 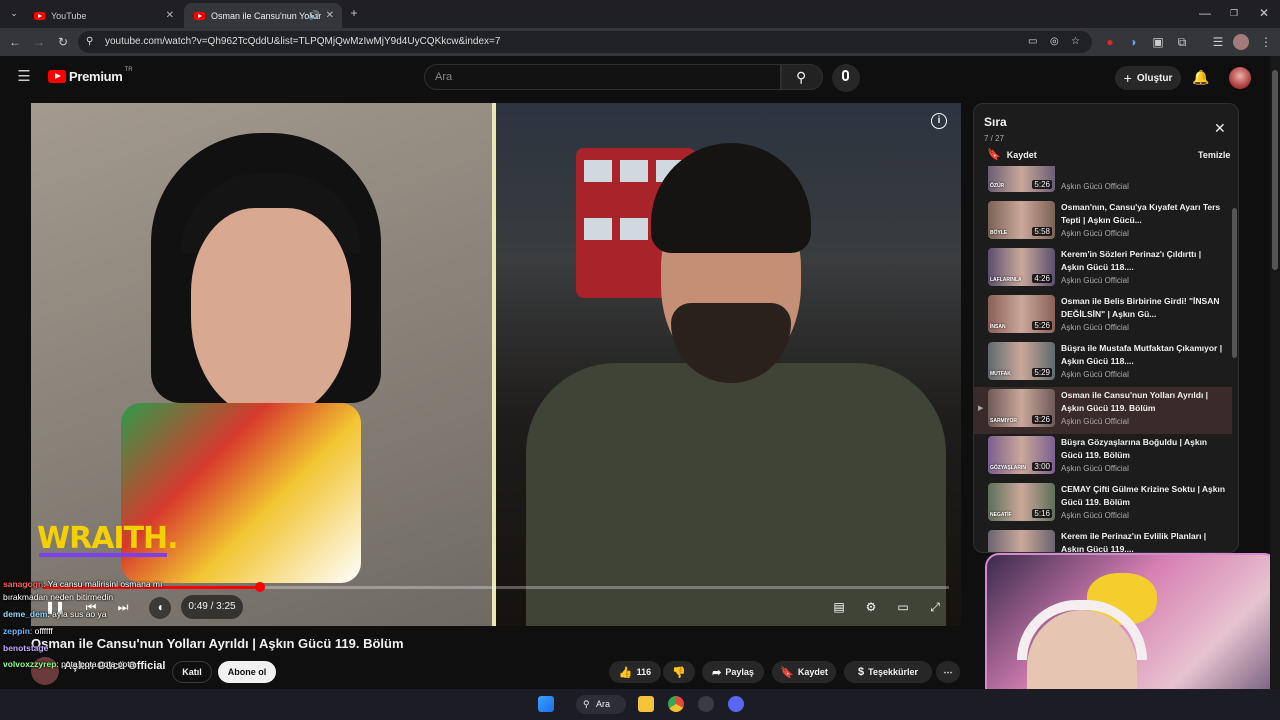 What do you see at coordinates (1042, 278) in the screenshot?
I see `video-duration: 4:26` at bounding box center [1042, 278].